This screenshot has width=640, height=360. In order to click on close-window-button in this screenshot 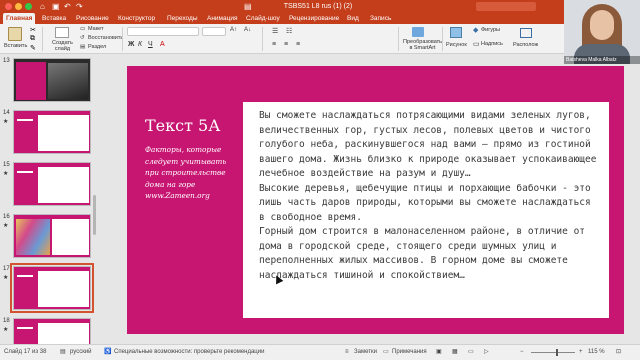, I will do `click(8, 6)`.